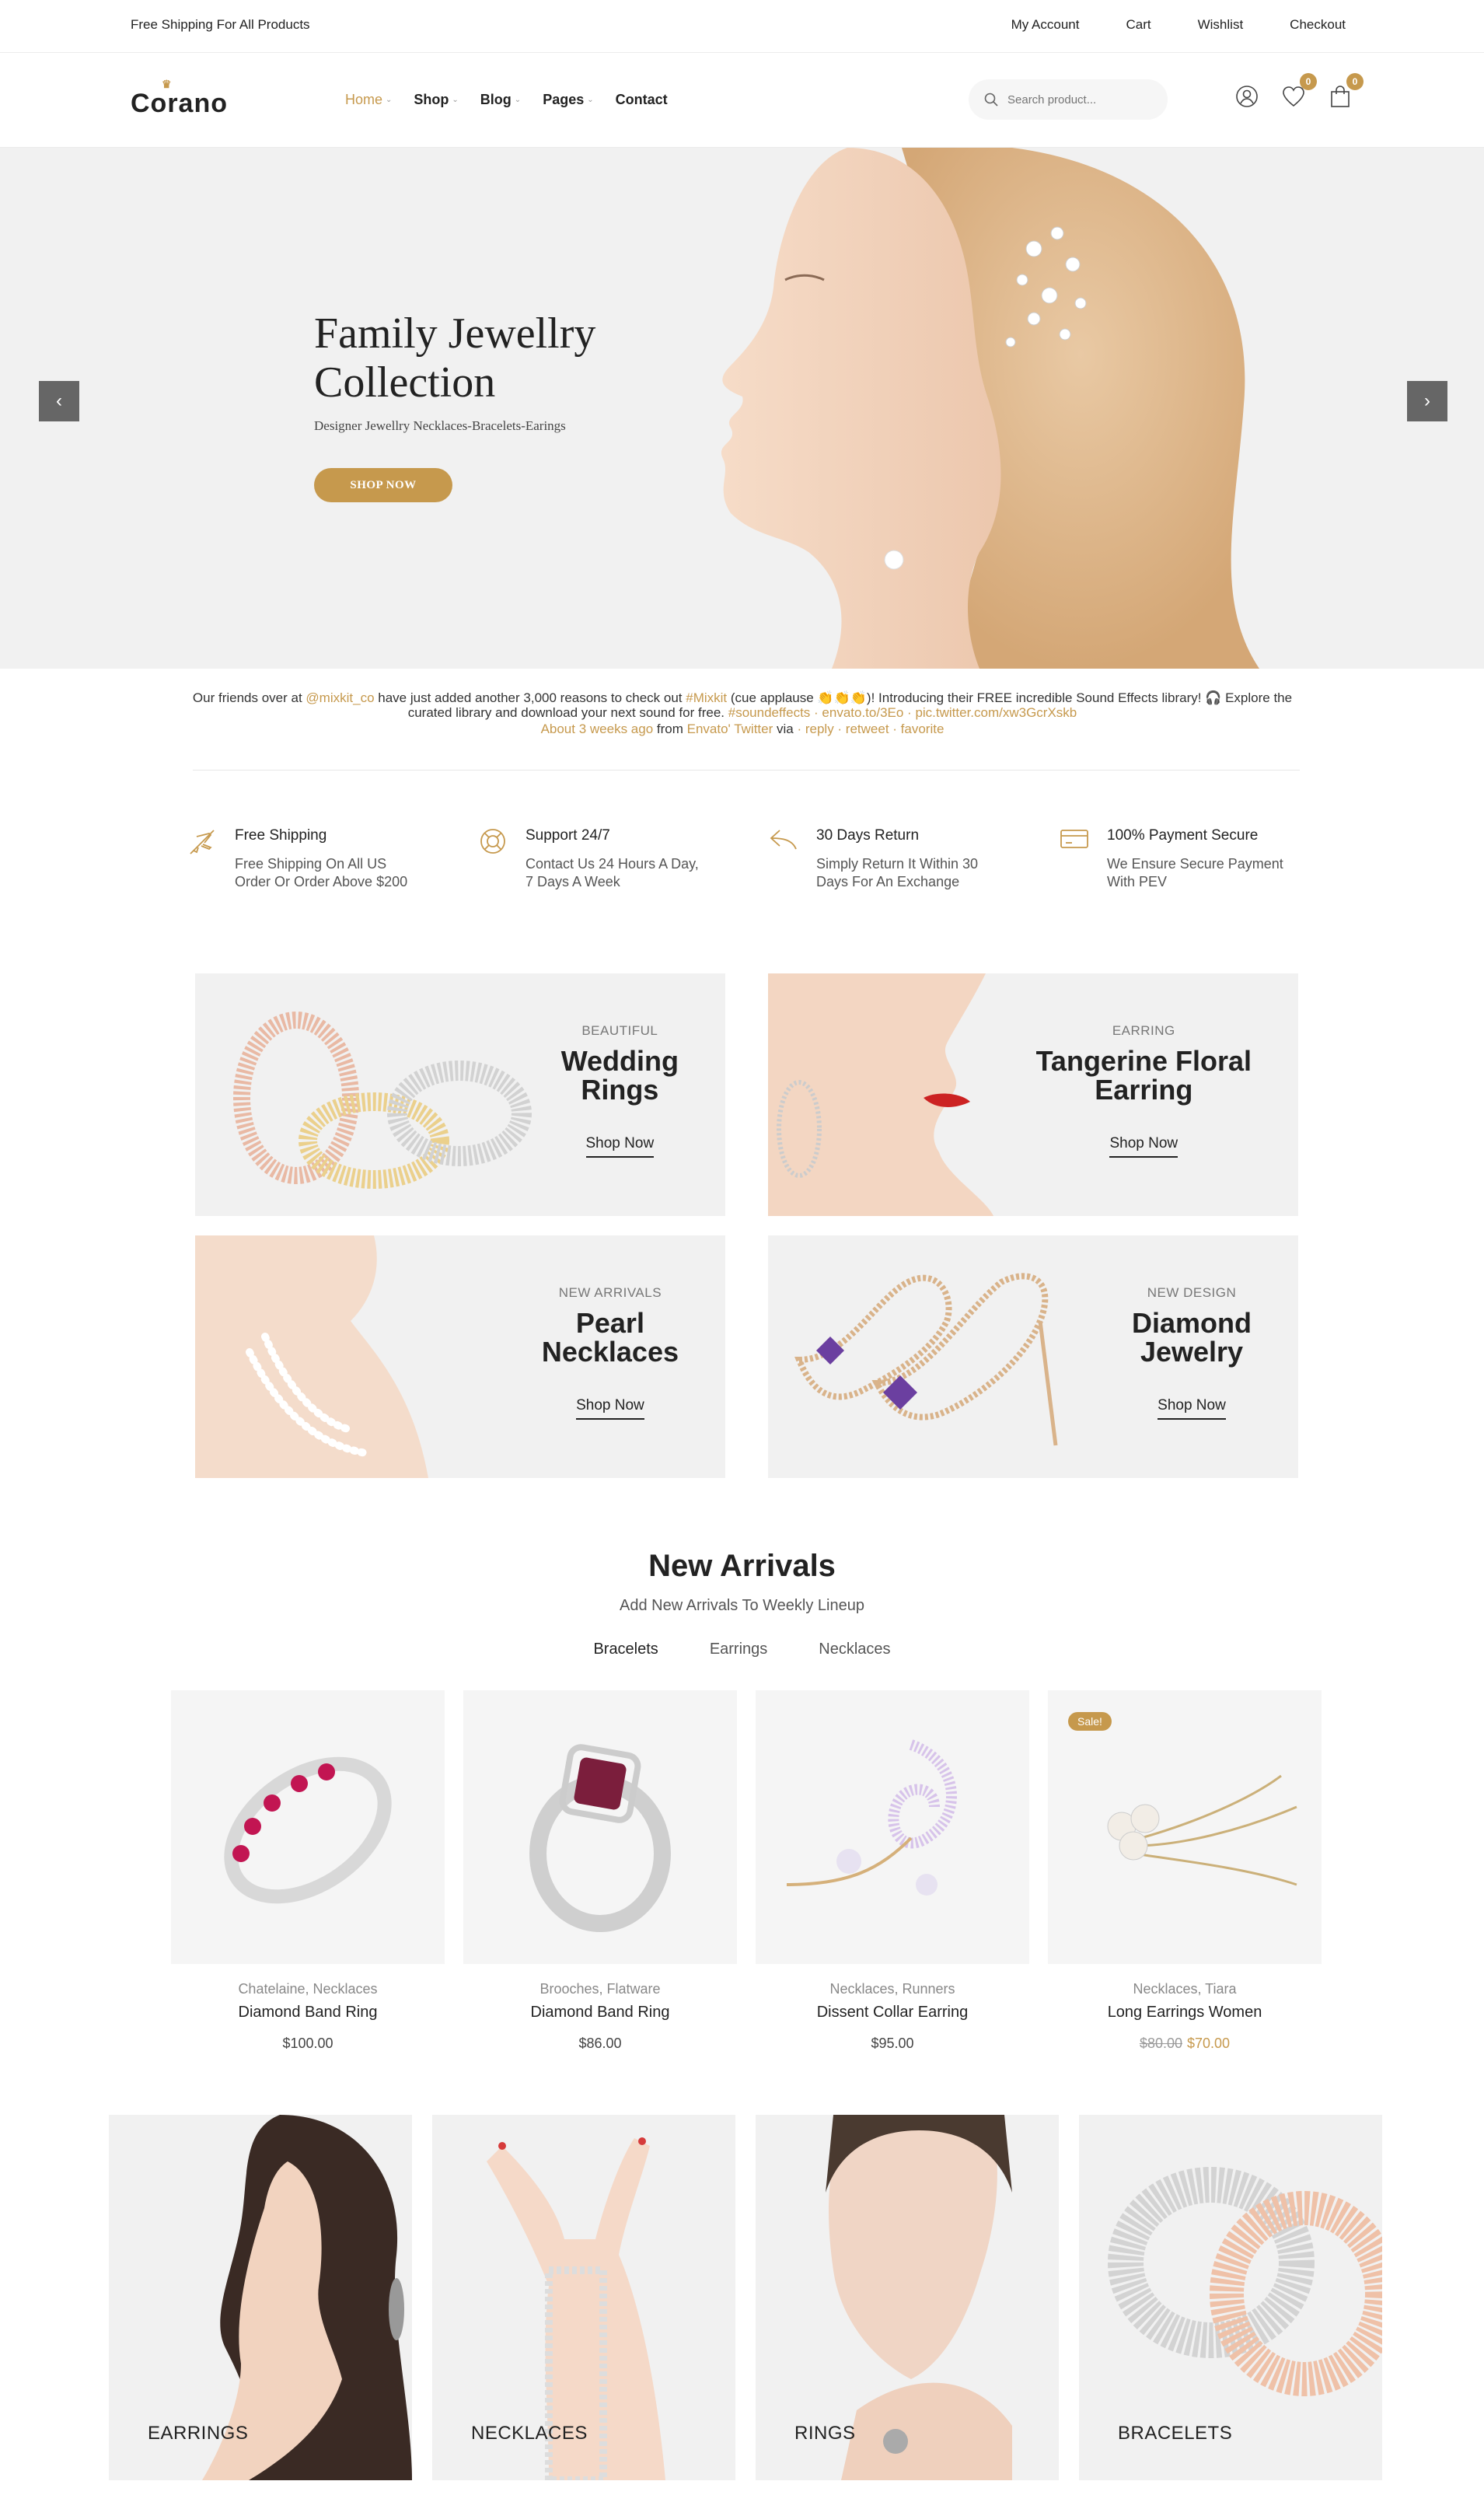 This screenshot has width=1484, height=2509. What do you see at coordinates (600, 1989) in the screenshot?
I see `product-categories: Brooches, Flatware` at bounding box center [600, 1989].